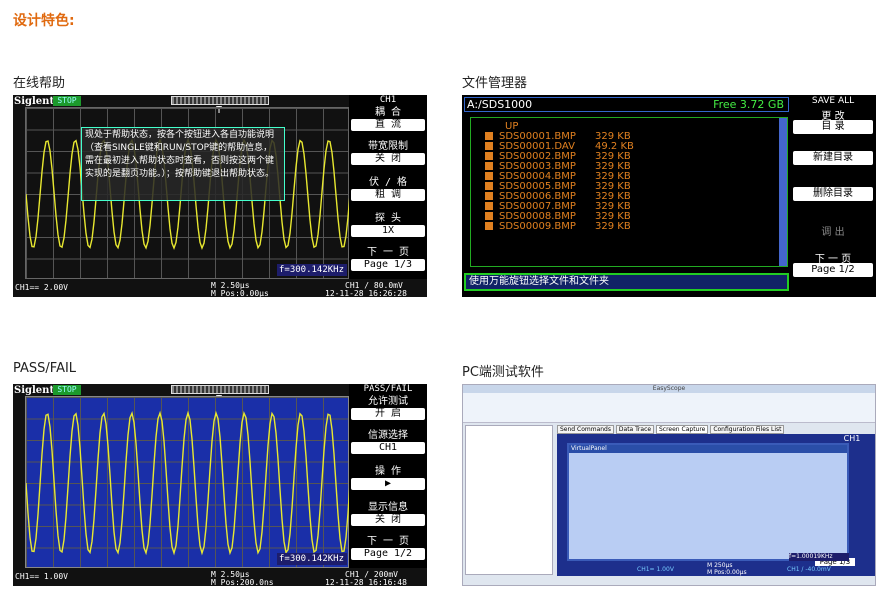 The image size is (887, 608). I want to click on menu-label: 耦 合, so click(388, 112).